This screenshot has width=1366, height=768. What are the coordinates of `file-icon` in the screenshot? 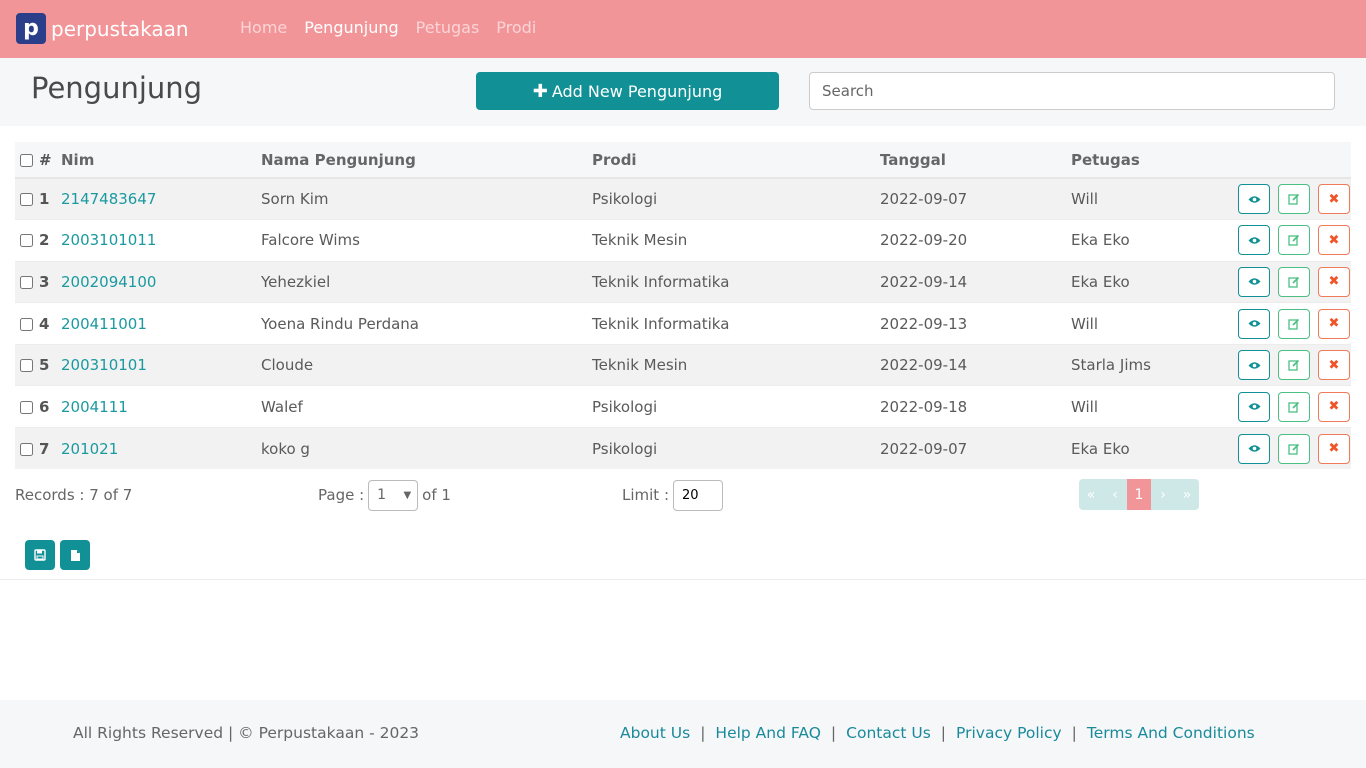 It's located at (75, 555).